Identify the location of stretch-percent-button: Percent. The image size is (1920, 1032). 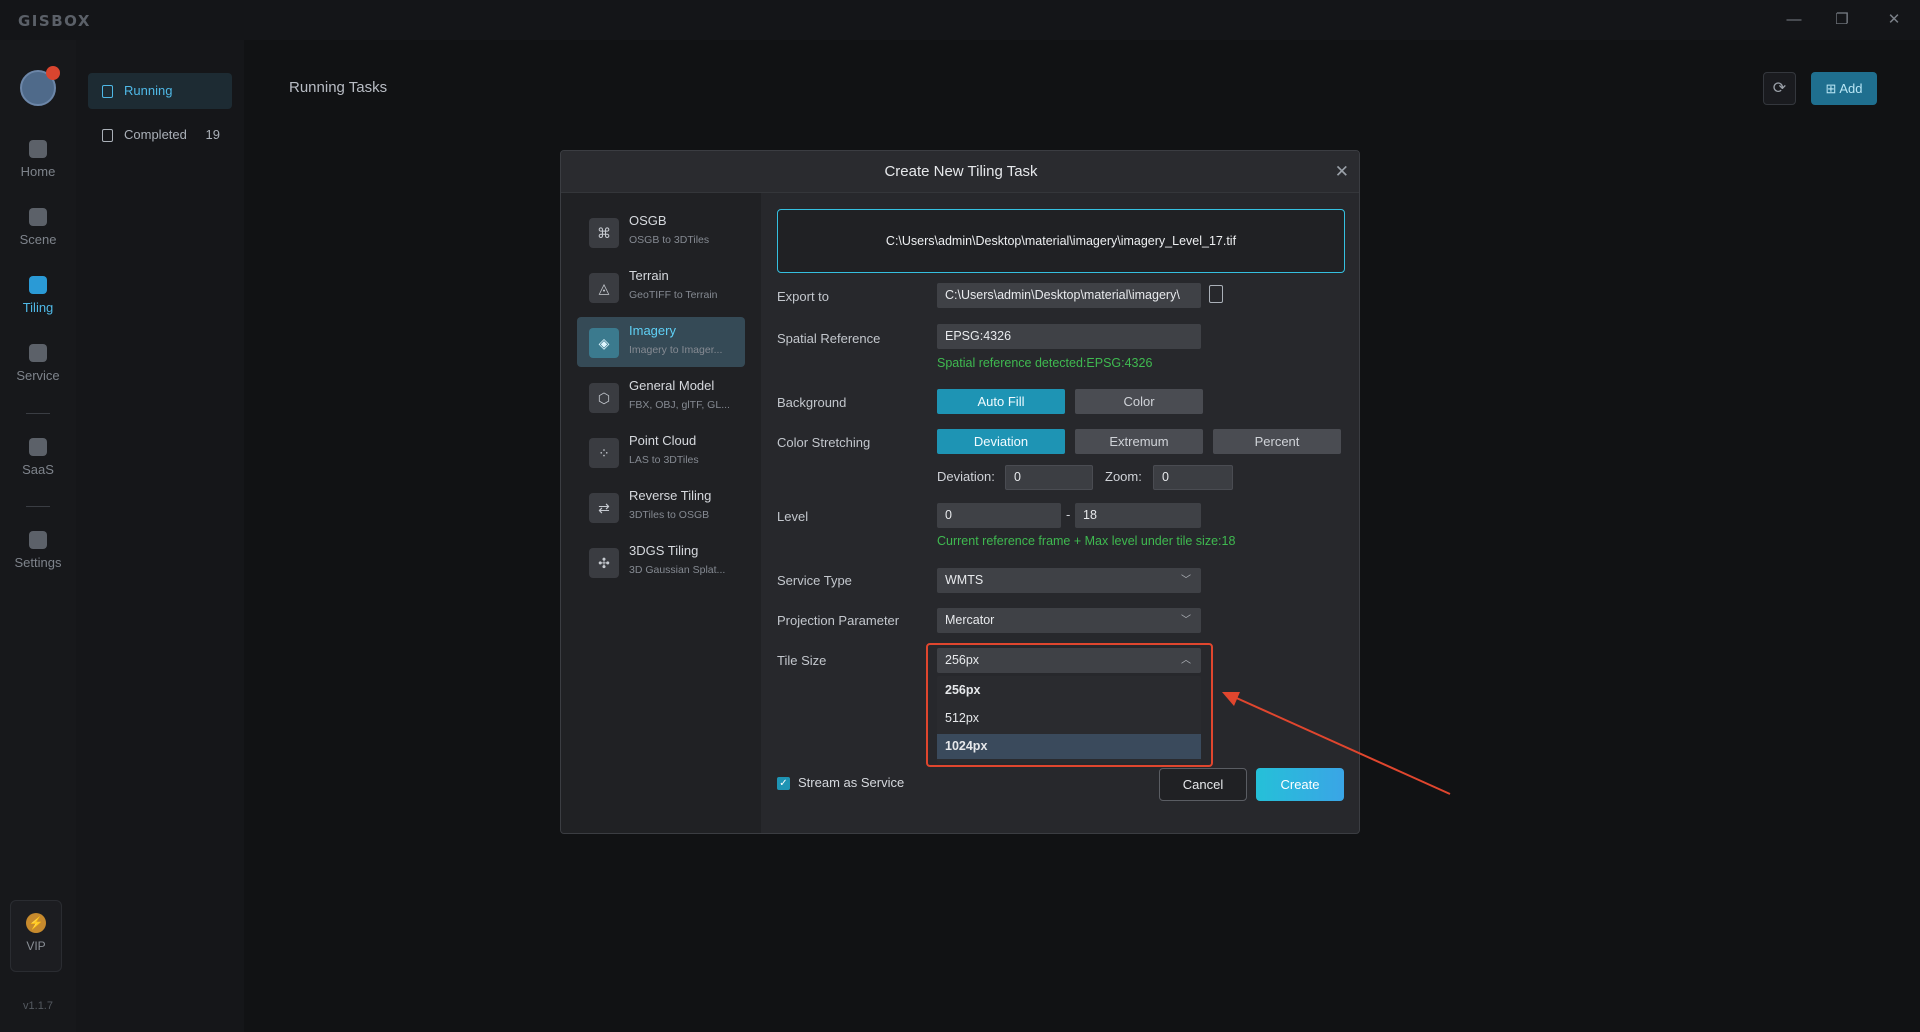
(1277, 441).